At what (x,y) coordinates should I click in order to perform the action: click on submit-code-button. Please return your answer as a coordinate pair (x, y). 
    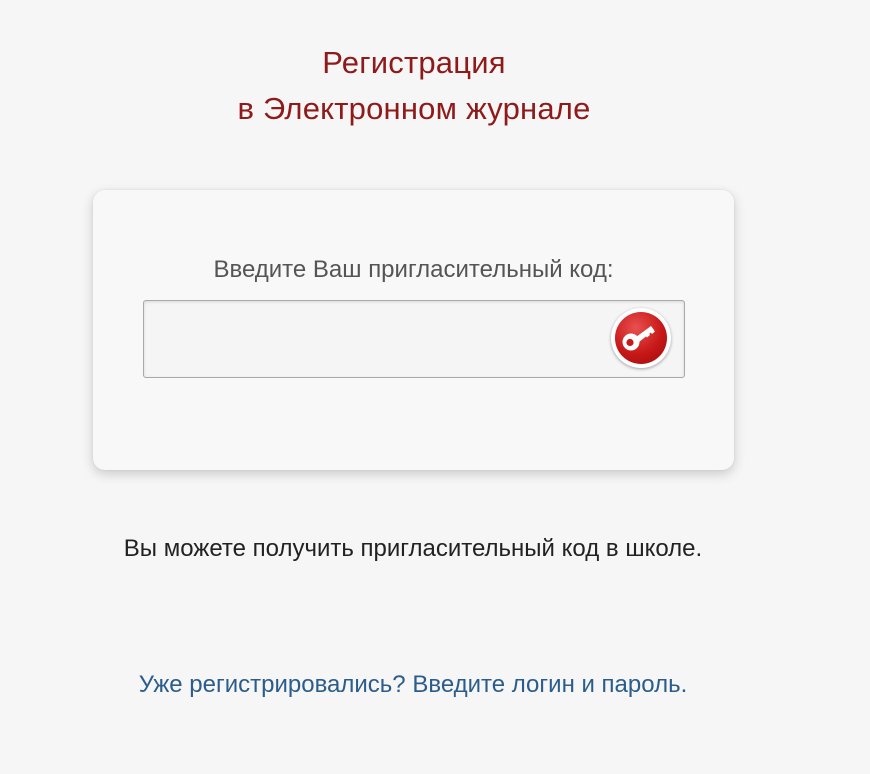
    Looking at the image, I should click on (641, 338).